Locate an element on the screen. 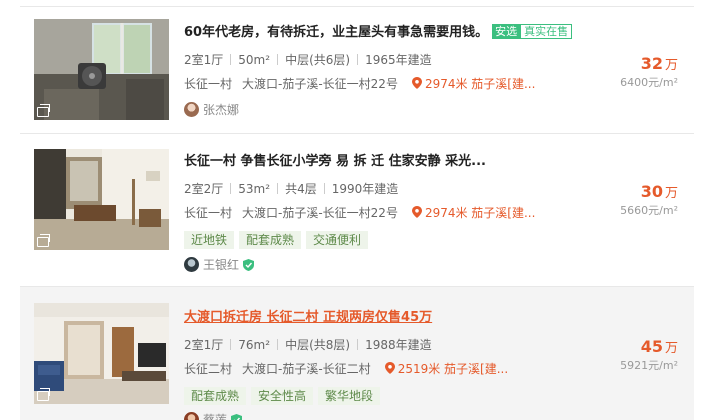 This screenshot has width=710, height=420. price-block: 30 万 5660元/m² is located at coordinates (649, 200).